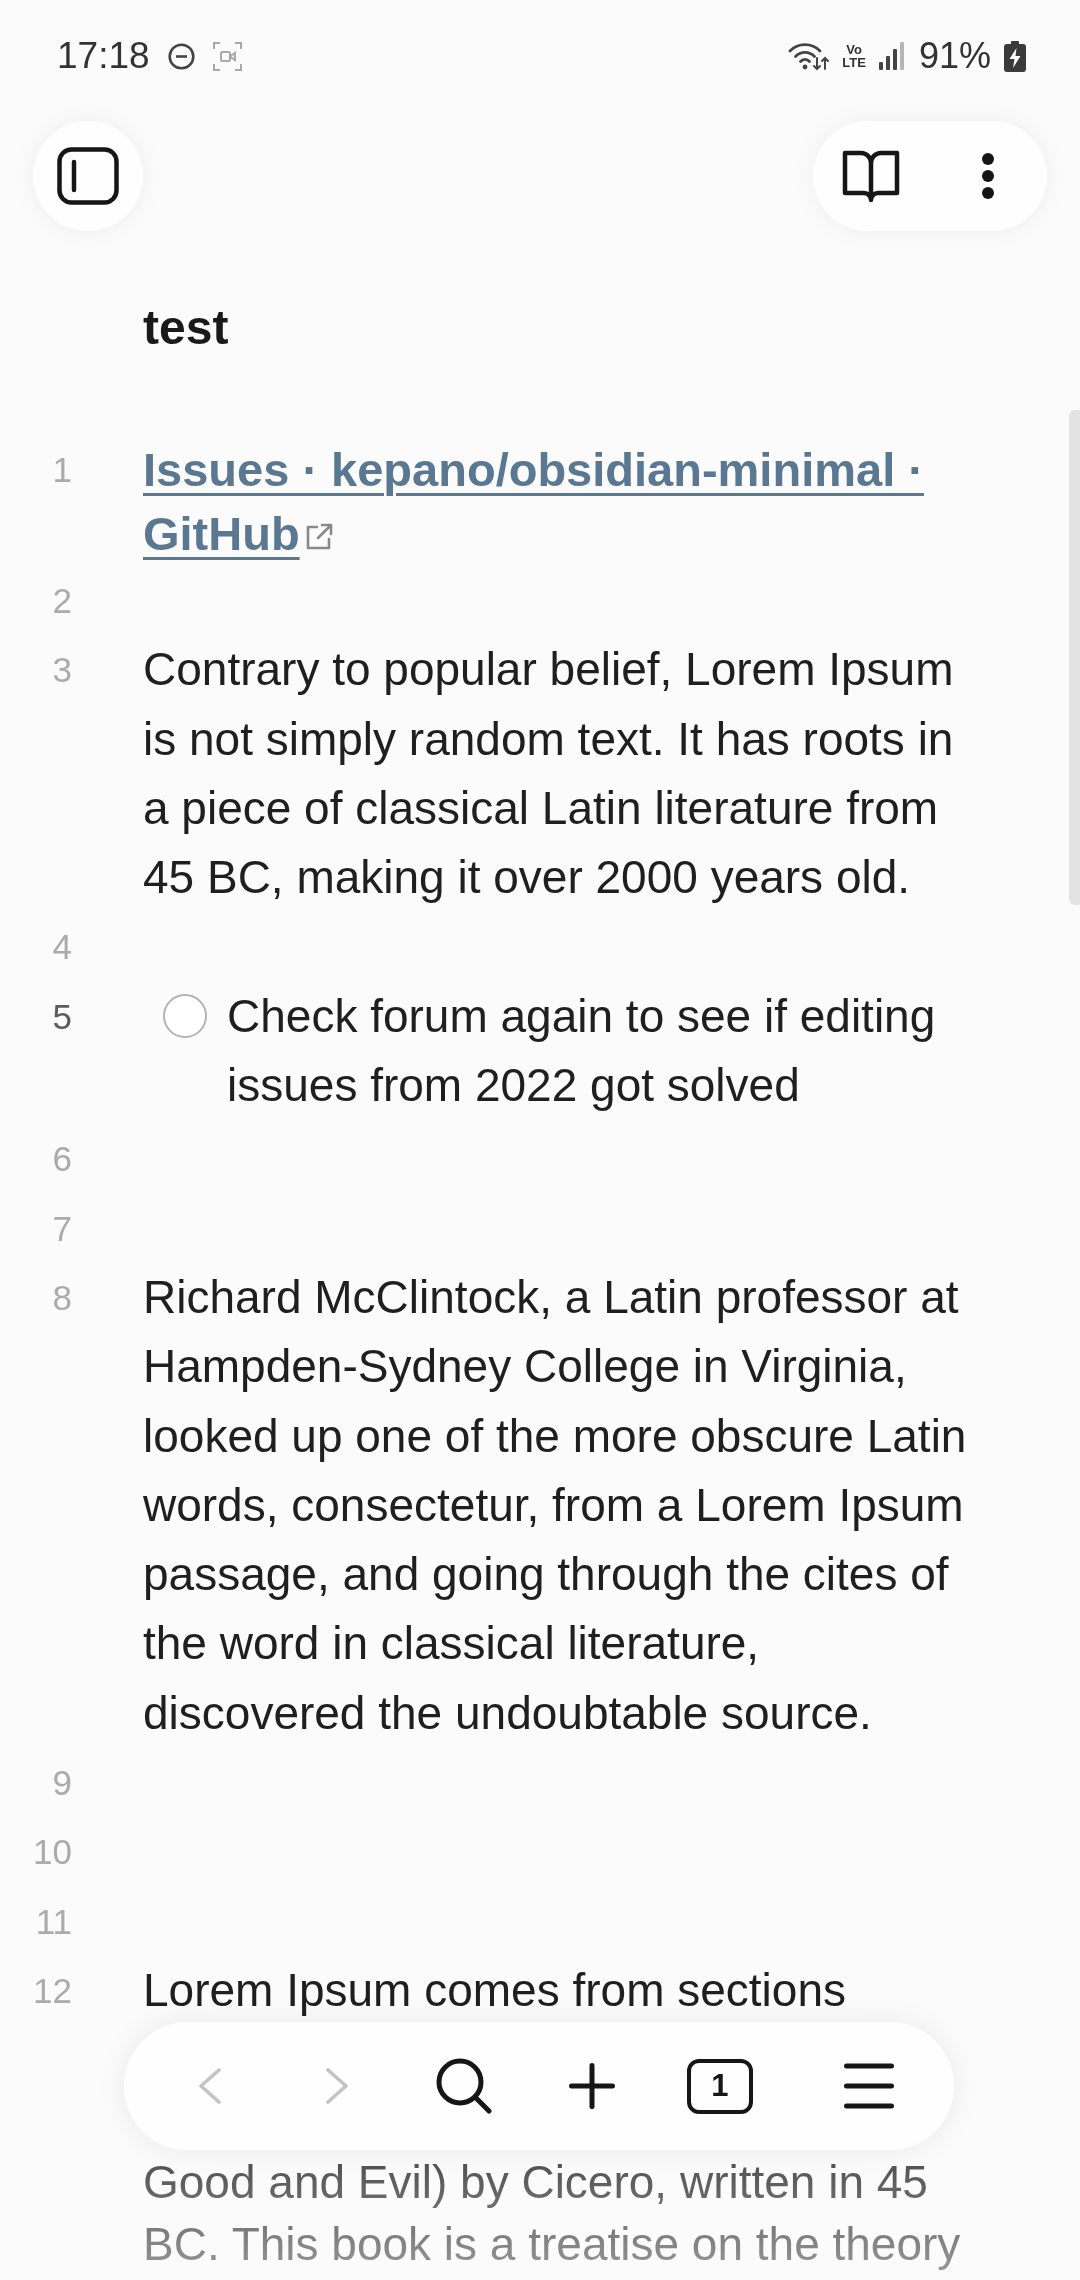 The image size is (1080, 2280). Describe the element at coordinates (552, 2214) in the screenshot. I see `paragraph-text: Good and Evil) by Cicero, written in 45 BC. This book is a treatise on the theory` at that location.